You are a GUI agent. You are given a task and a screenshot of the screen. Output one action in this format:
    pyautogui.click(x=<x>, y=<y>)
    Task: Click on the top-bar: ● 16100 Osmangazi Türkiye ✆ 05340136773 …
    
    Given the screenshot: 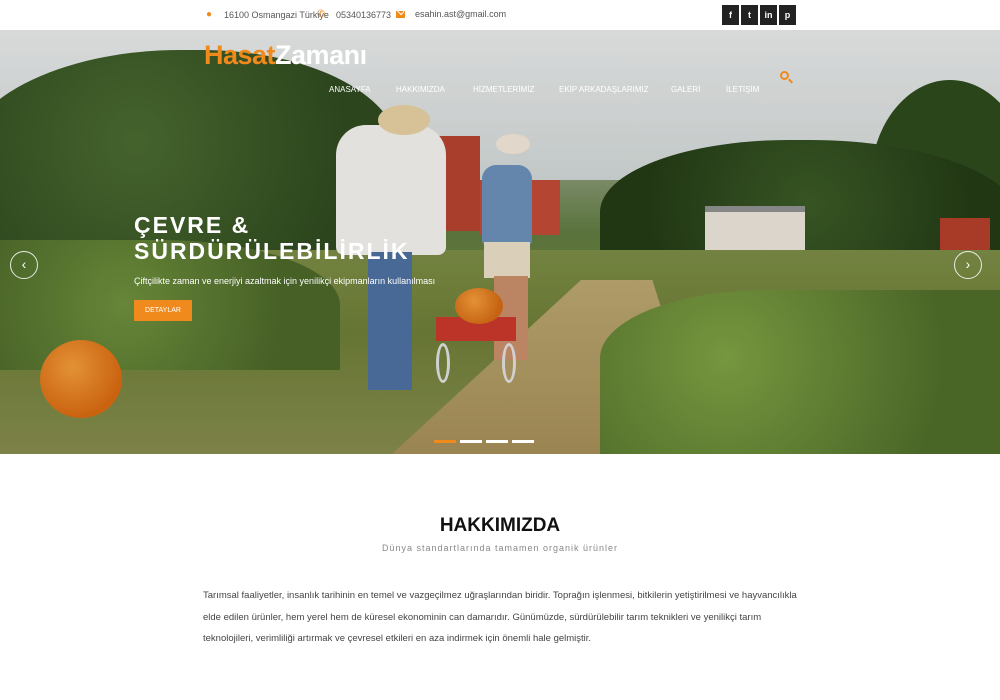 What is the action you would take?
    pyautogui.click(x=500, y=15)
    